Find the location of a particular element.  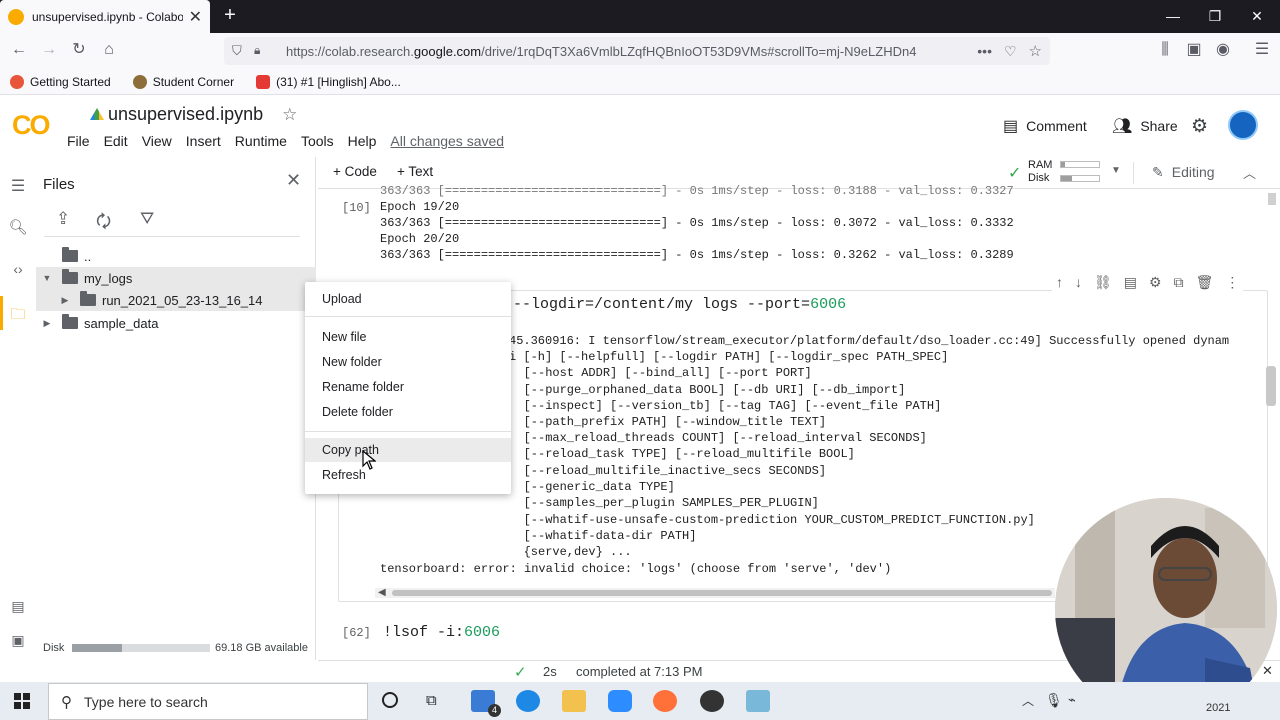

output-line: Epoch 20/20 is located at coordinates (420, 239).